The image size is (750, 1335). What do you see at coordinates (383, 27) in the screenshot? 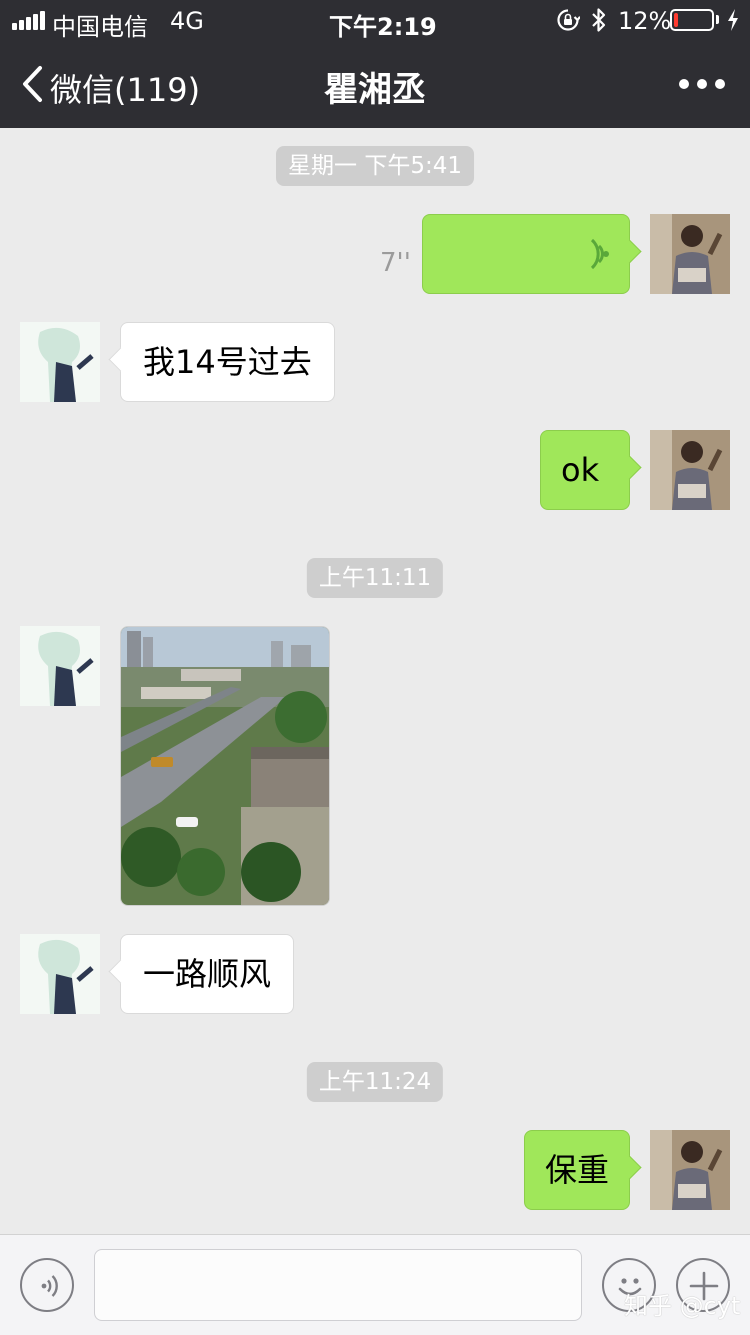
I see `status-time: 下午2:19` at bounding box center [383, 27].